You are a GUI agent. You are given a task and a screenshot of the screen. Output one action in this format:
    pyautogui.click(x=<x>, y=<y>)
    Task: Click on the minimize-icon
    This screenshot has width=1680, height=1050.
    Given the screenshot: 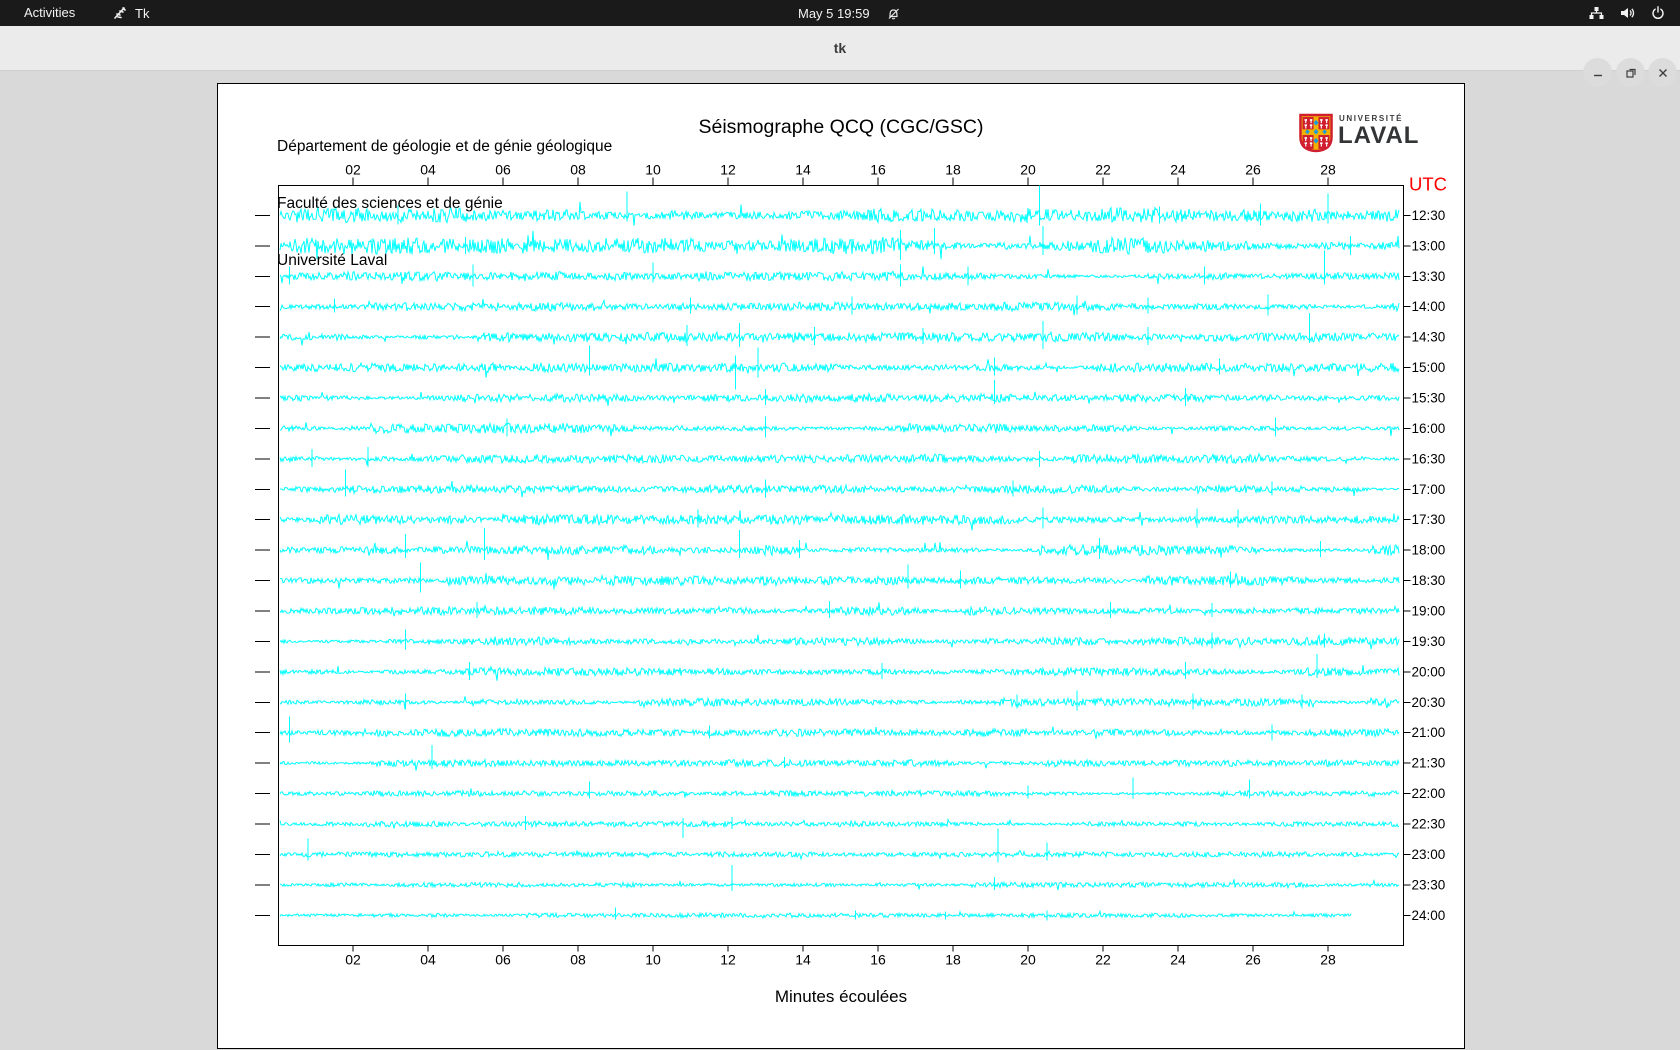 What is the action you would take?
    pyautogui.click(x=1597, y=75)
    